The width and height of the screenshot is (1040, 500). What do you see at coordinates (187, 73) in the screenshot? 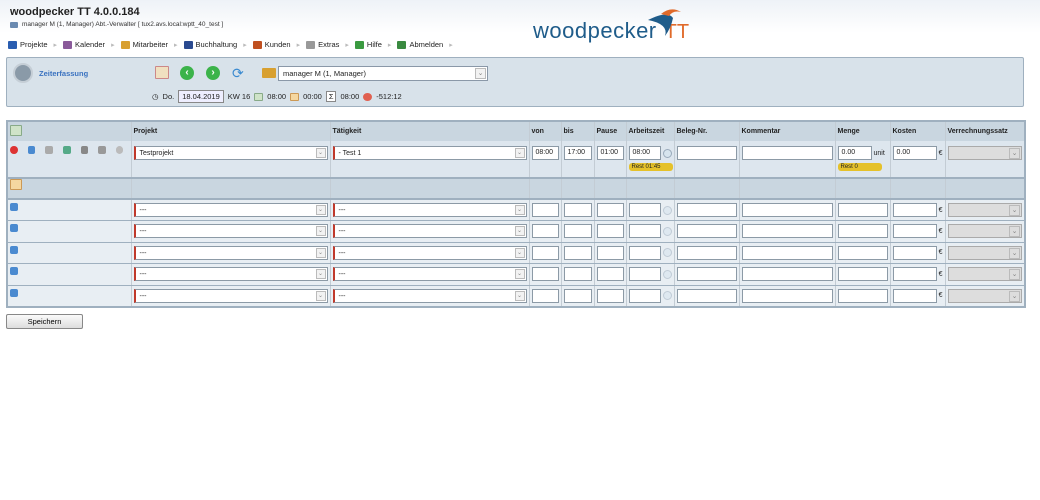
I see `previous-day-button: ‹` at bounding box center [187, 73].